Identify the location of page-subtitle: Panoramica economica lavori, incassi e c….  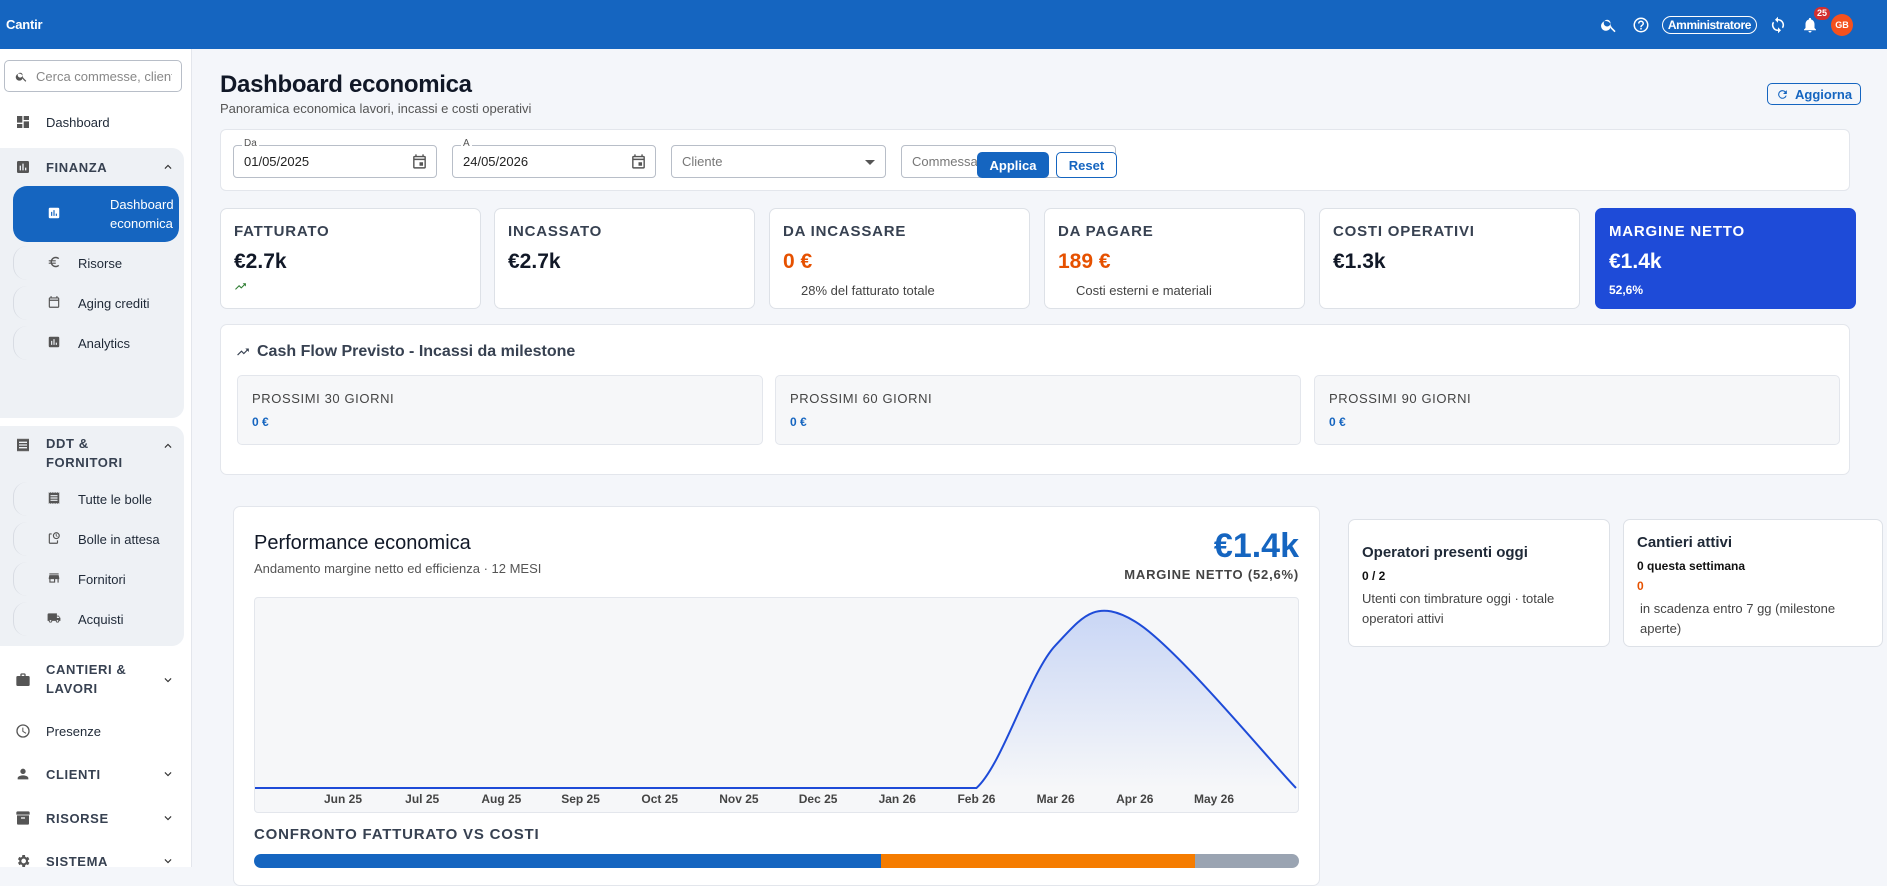
(376, 108).